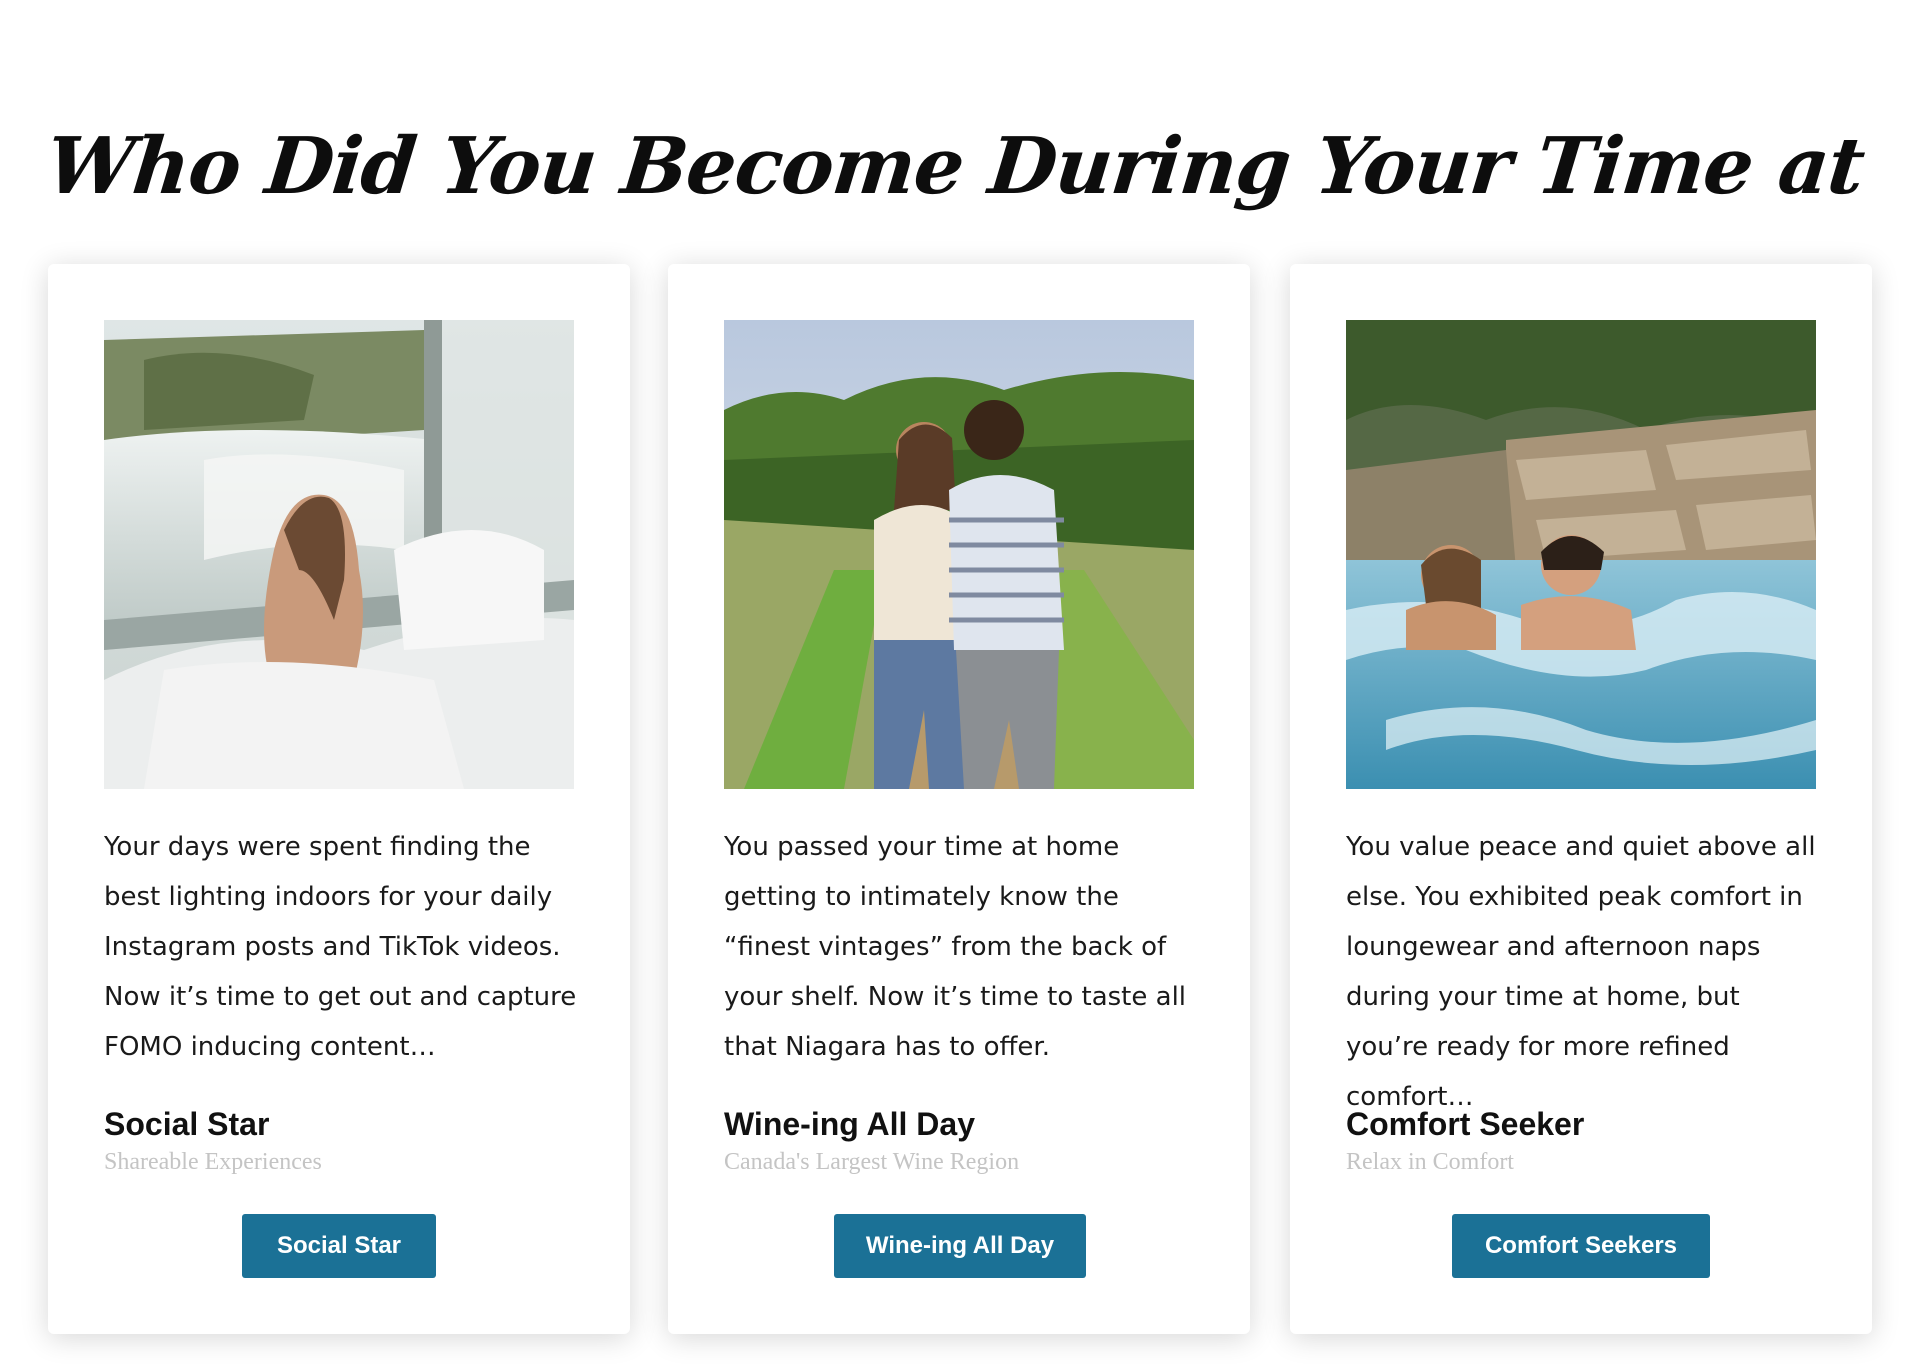  What do you see at coordinates (187, 1124) in the screenshot?
I see `card-title: Social Star` at bounding box center [187, 1124].